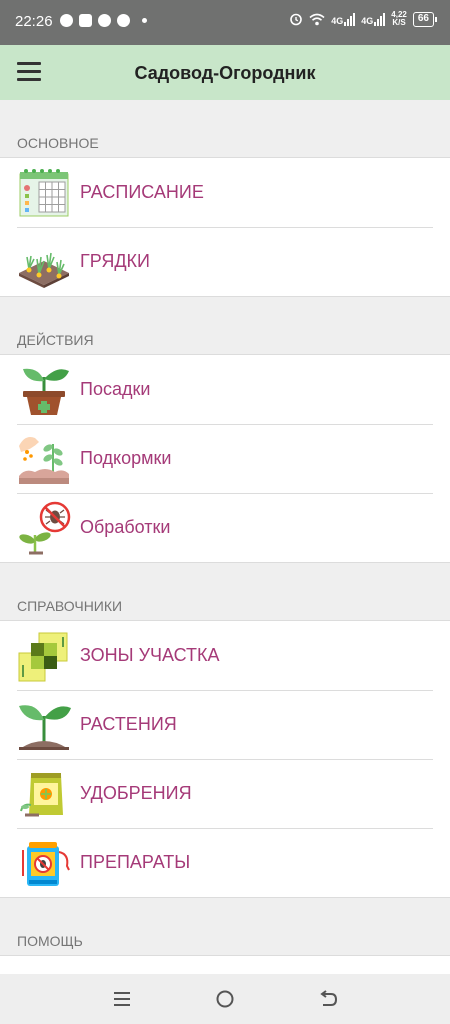 The height and width of the screenshot is (1024, 450). I want to click on message-icon, so click(66, 20).